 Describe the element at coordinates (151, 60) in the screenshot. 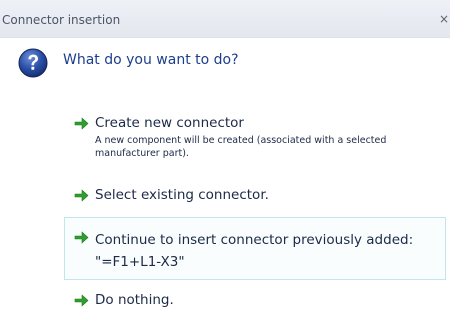

I see `question-heading: What do you want to do?` at that location.